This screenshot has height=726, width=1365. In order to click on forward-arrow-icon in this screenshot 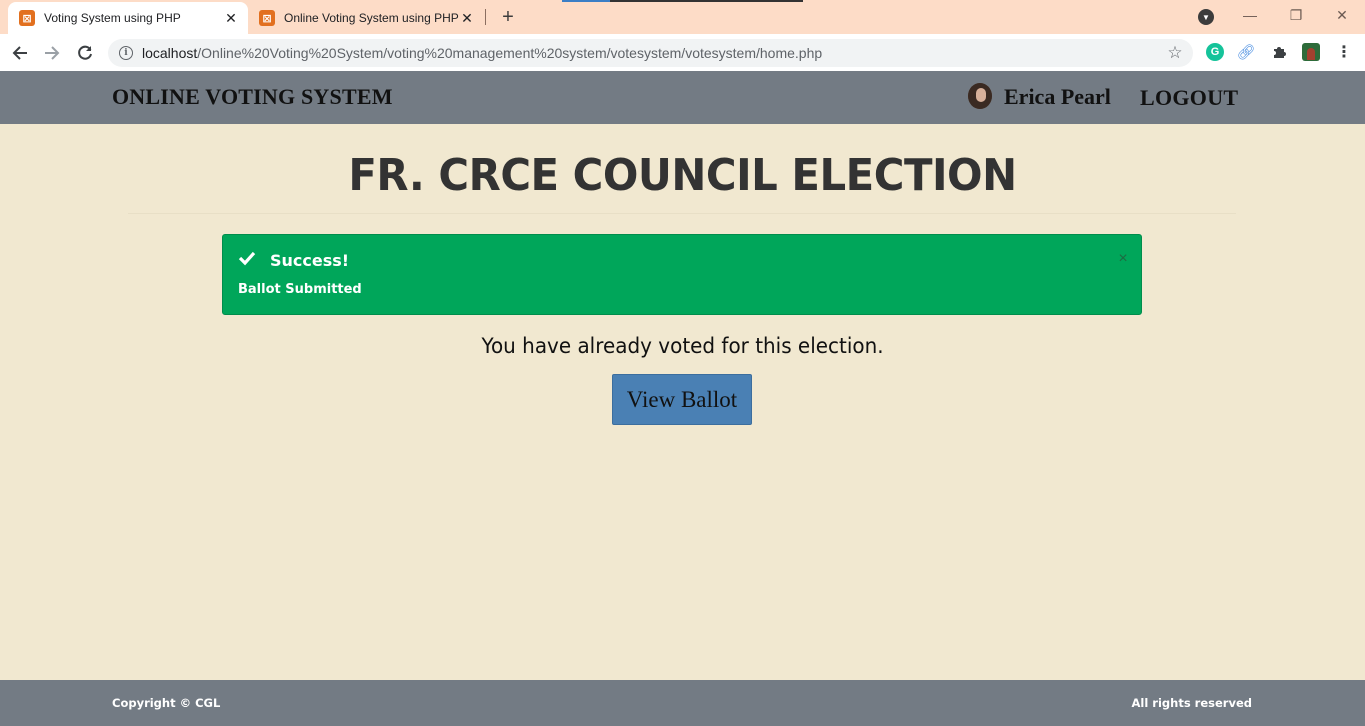, I will do `click(52, 53)`.